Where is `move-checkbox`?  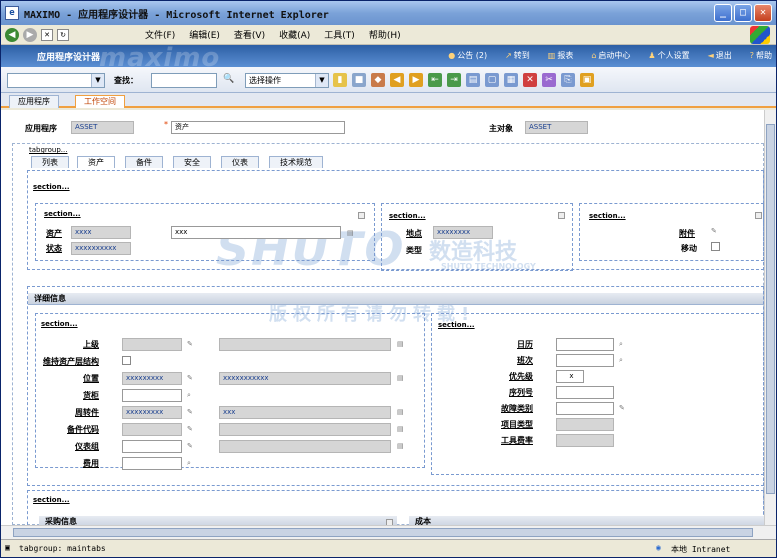
move-checkbox is located at coordinates (715, 246).